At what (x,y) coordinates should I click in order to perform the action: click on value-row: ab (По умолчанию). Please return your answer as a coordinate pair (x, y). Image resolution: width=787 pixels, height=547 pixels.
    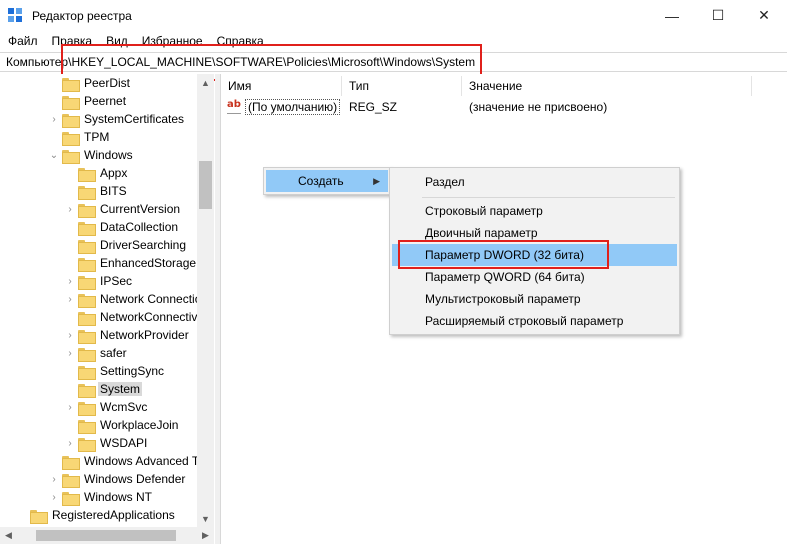
    Looking at the image, I should click on (281, 107).